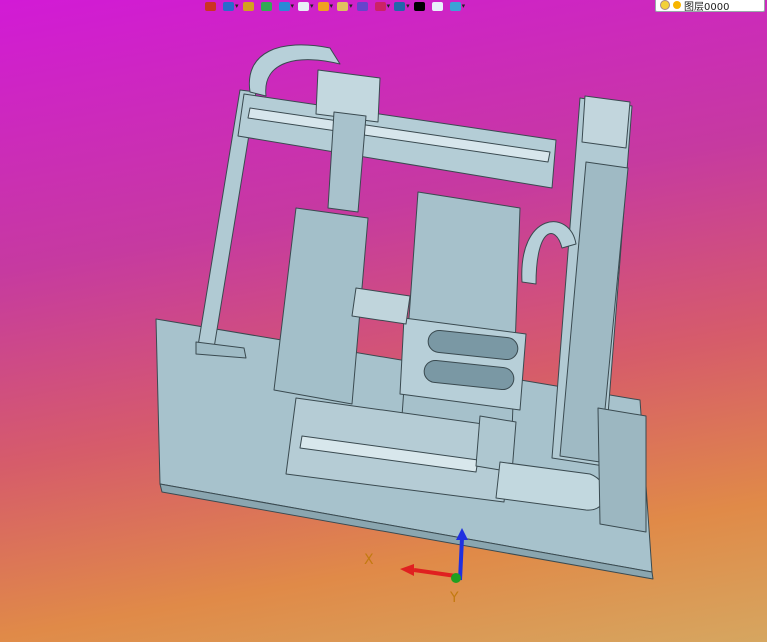  What do you see at coordinates (407, 570) in the screenshot?
I see `x-axis-arrow` at bounding box center [407, 570].